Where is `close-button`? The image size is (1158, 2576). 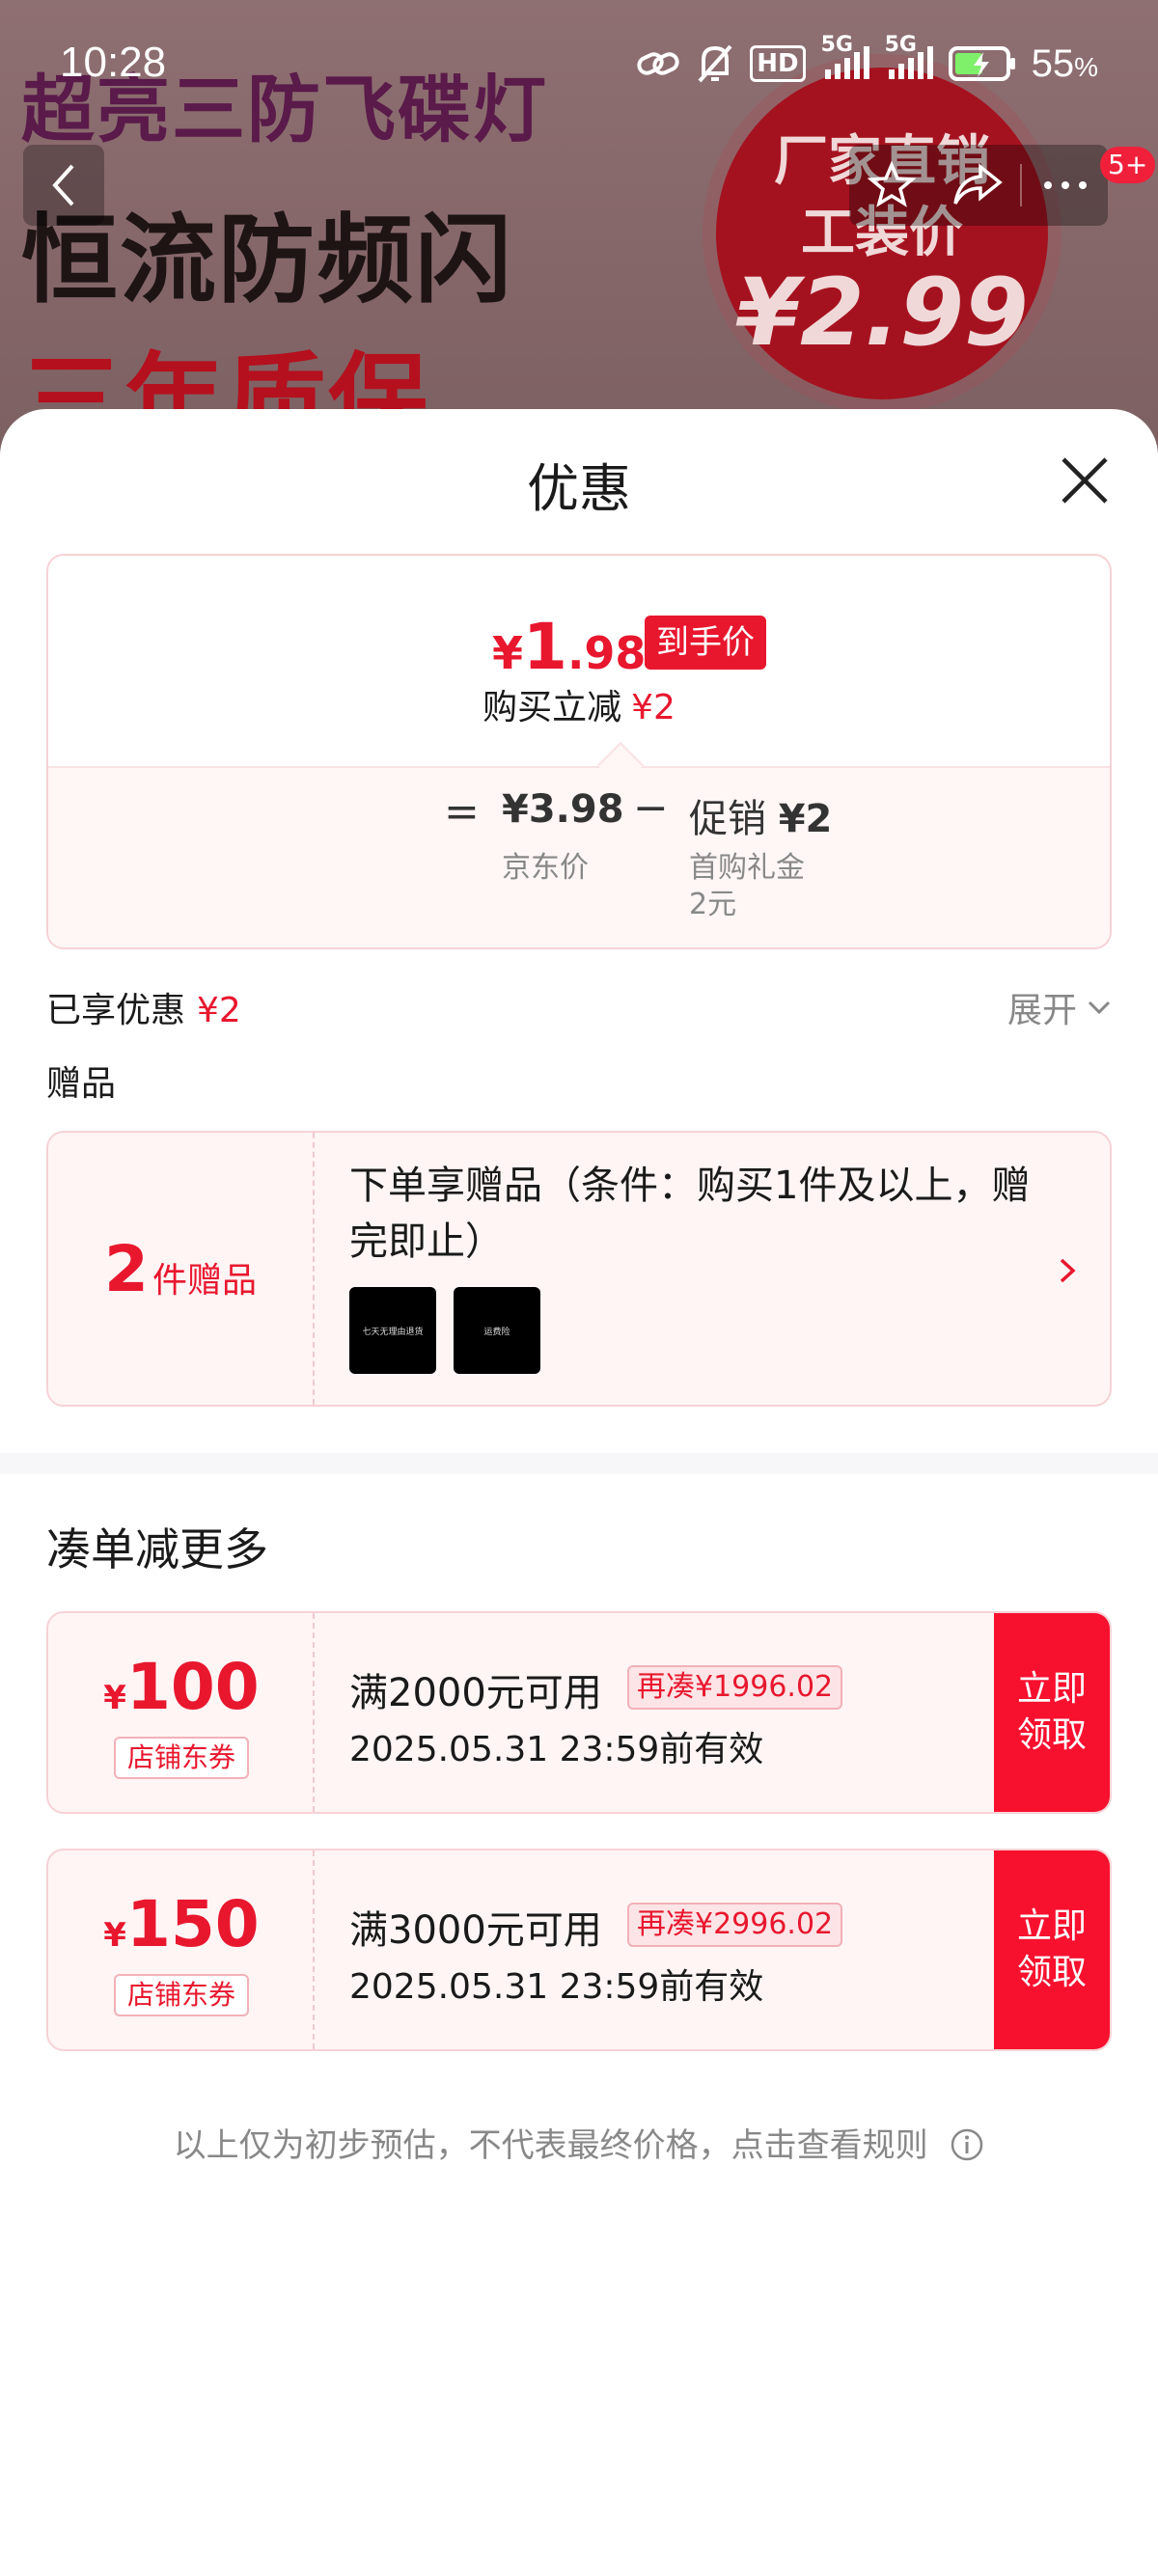
close-button is located at coordinates (1085, 480).